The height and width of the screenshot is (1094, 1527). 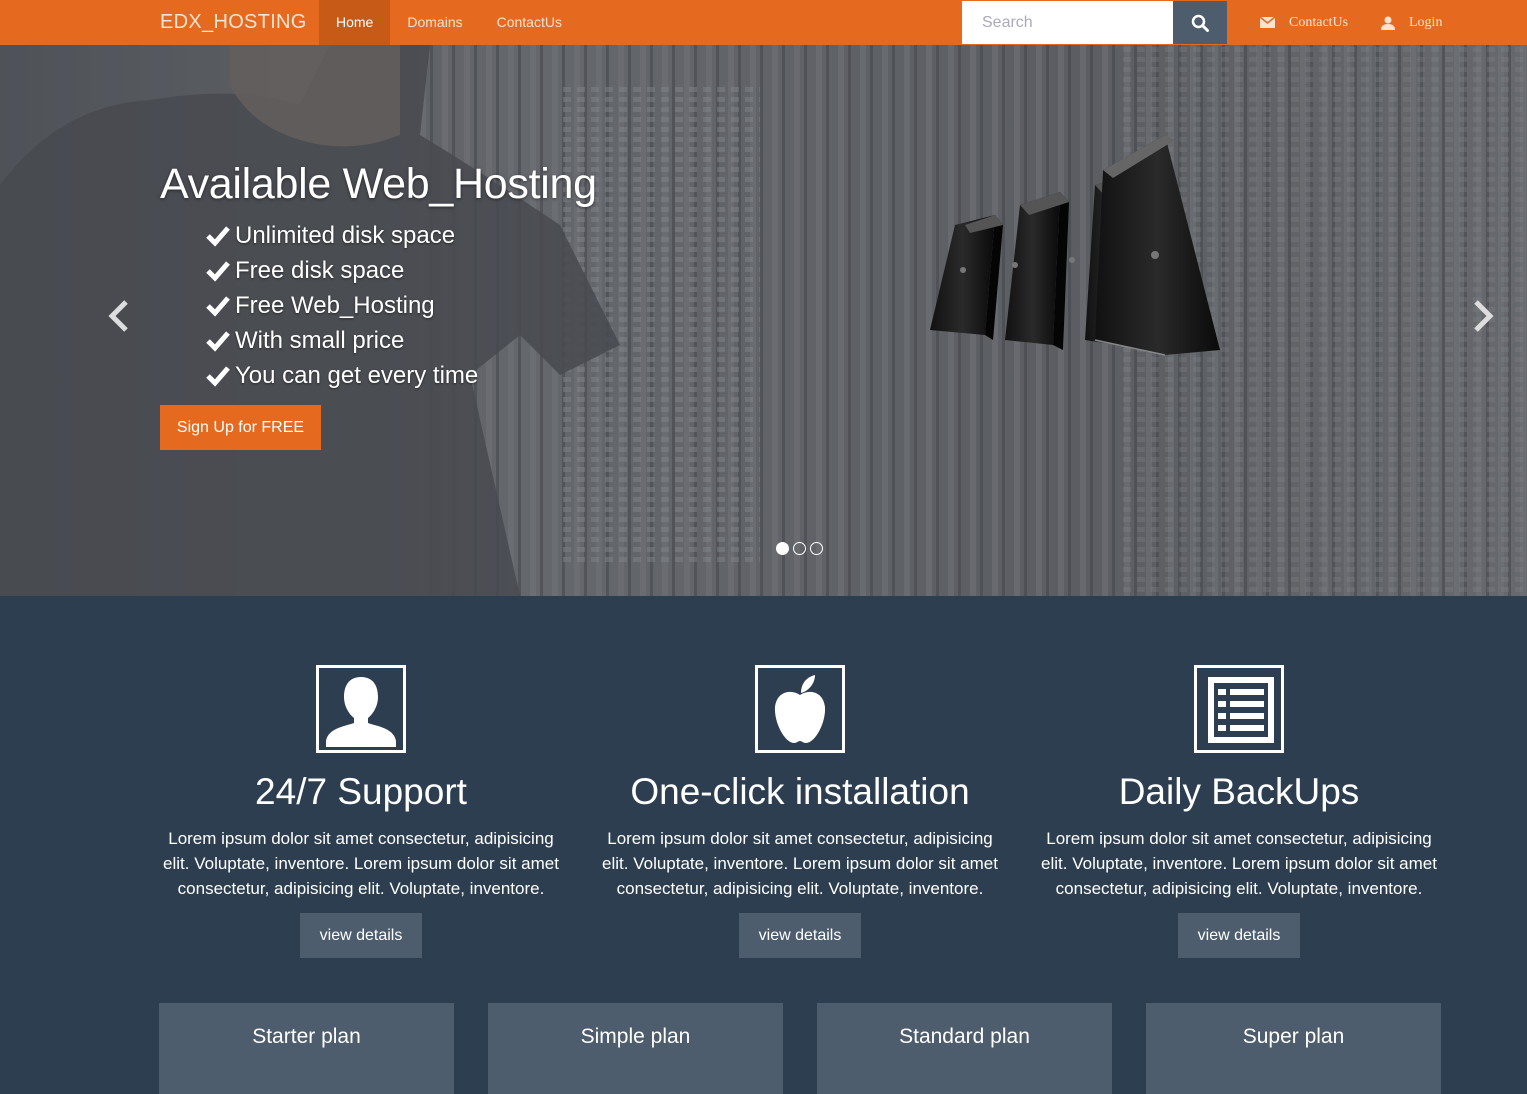 I want to click on login-link: Login, so click(x=1411, y=22).